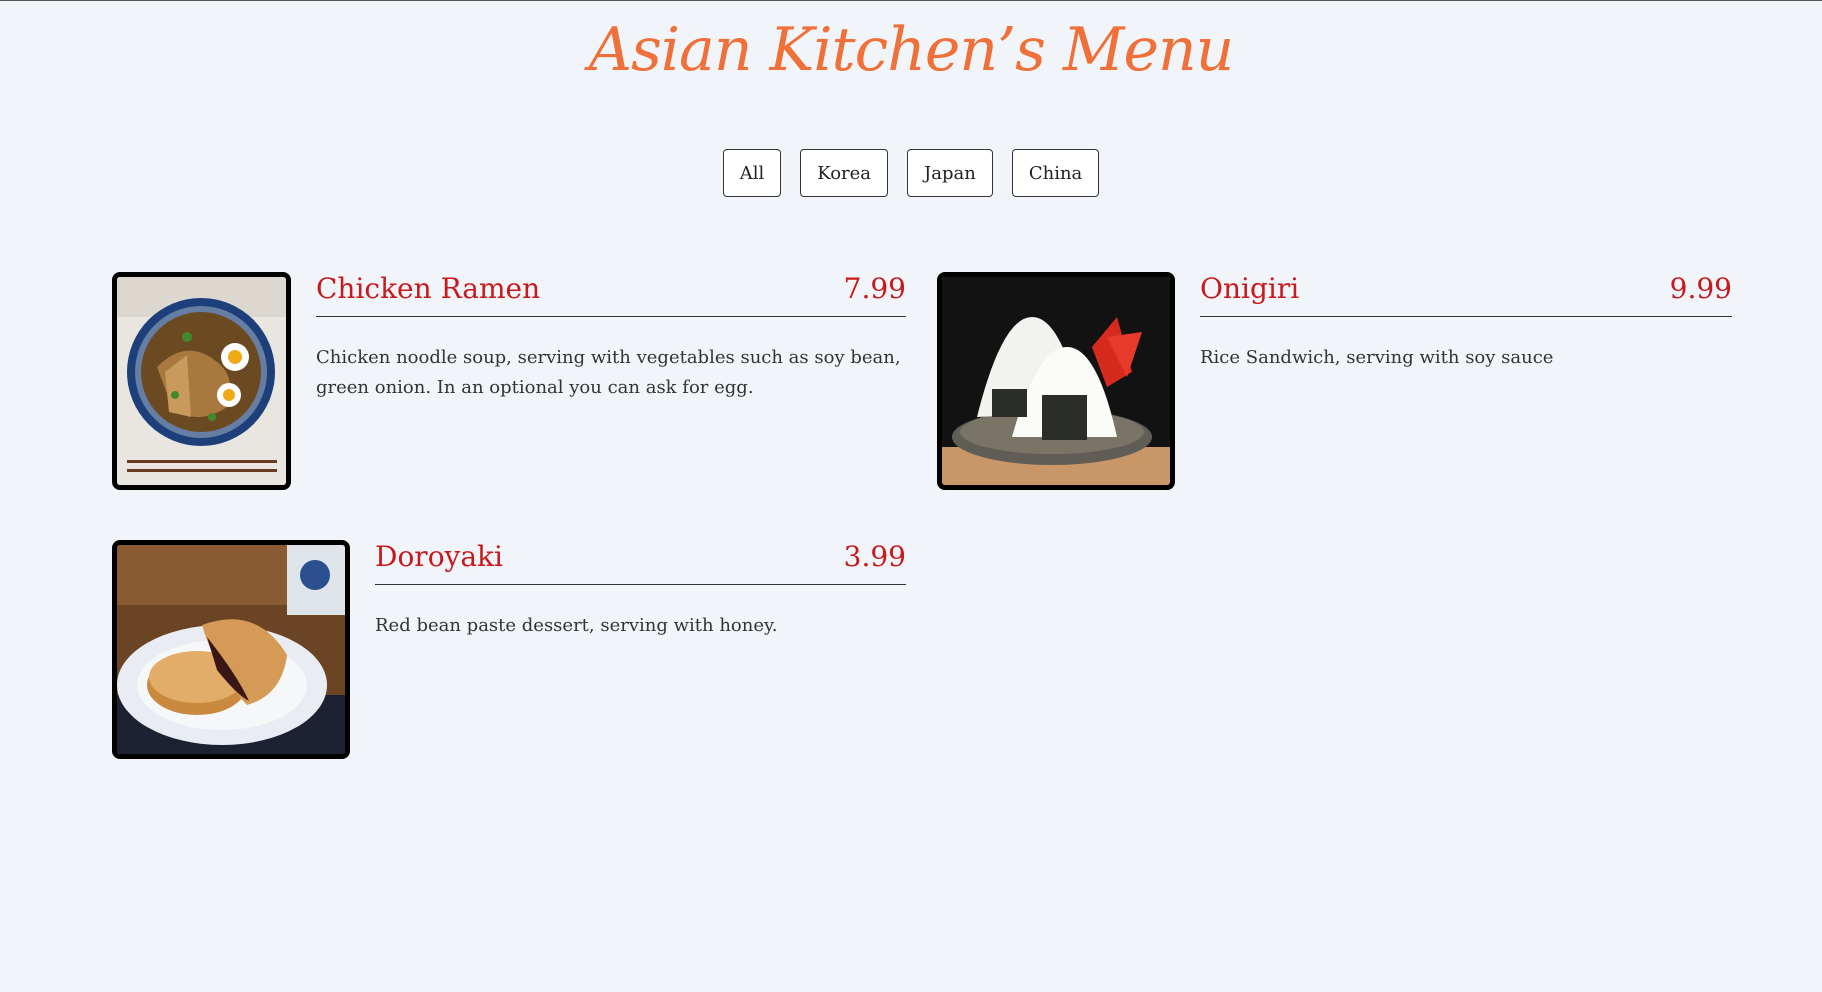 This screenshot has height=992, width=1822. Describe the element at coordinates (428, 288) in the screenshot. I see `menu-item-name: Chicken Ramen` at that location.